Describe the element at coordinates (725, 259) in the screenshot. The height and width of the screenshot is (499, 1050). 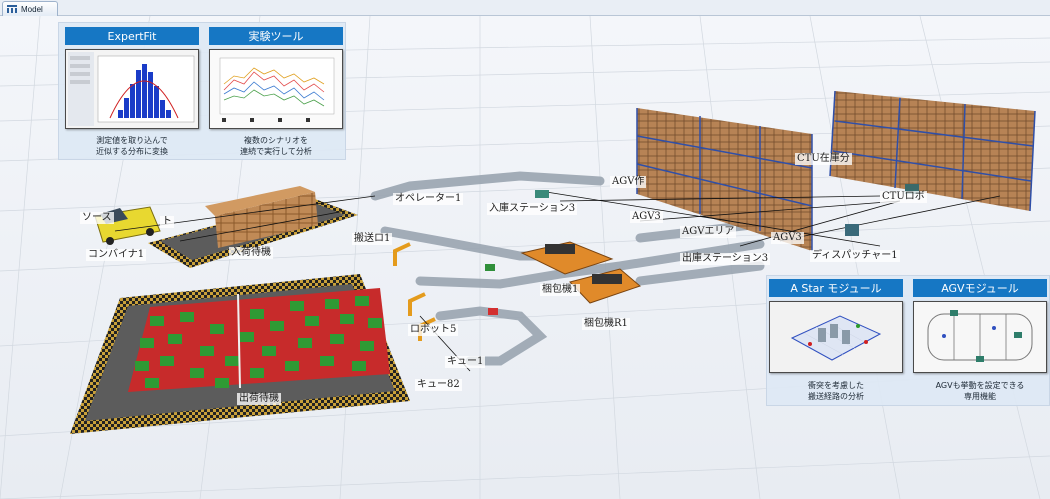
I see `label-shipping-station: 出庫ステーション3` at that location.